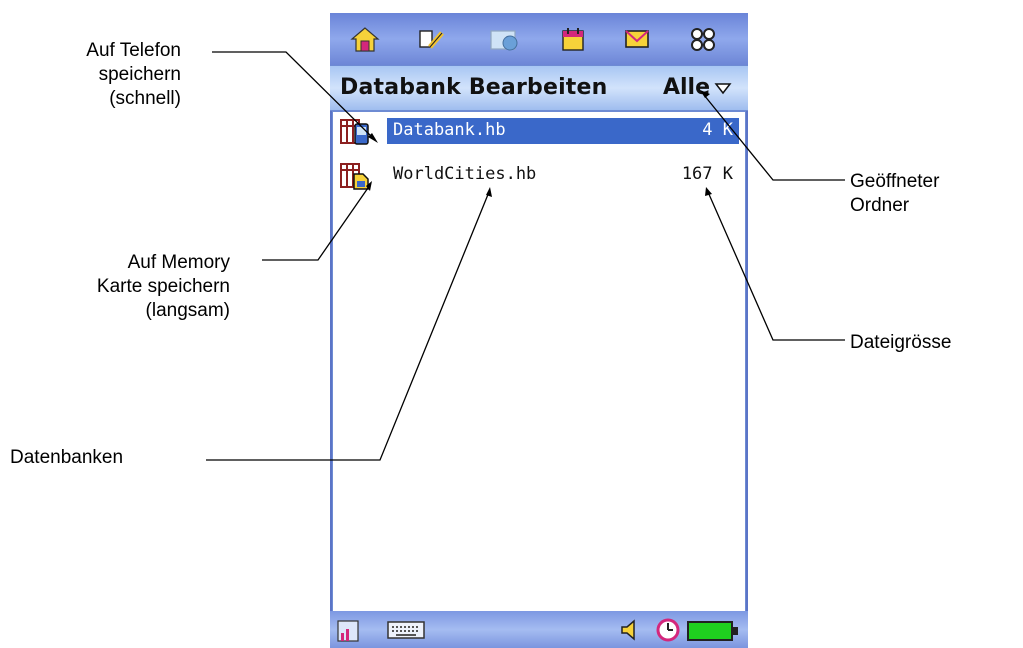 This screenshot has height=648, width=1023. I want to click on keyboard-icon, so click(407, 630).